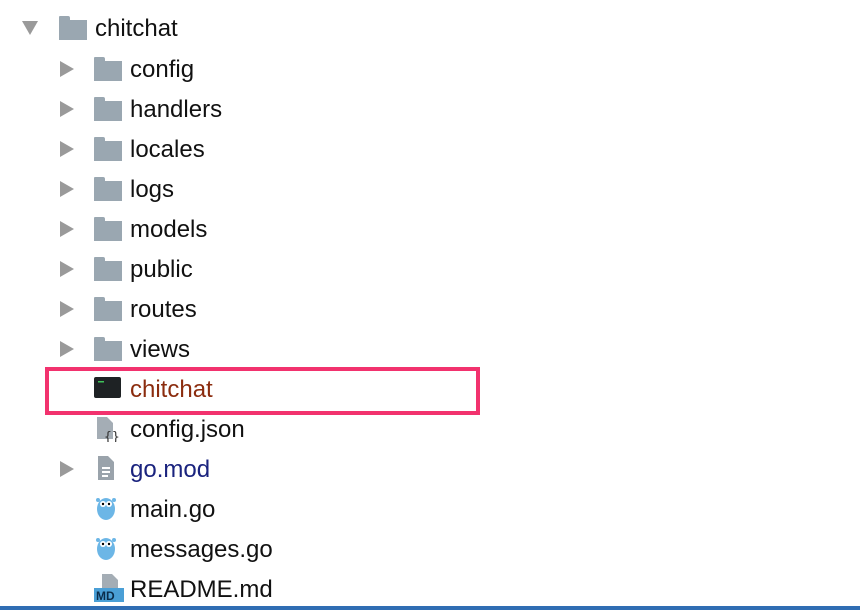 Image resolution: width=860 pixels, height=610 pixels. I want to click on tree-item-label: routes, so click(163, 309).